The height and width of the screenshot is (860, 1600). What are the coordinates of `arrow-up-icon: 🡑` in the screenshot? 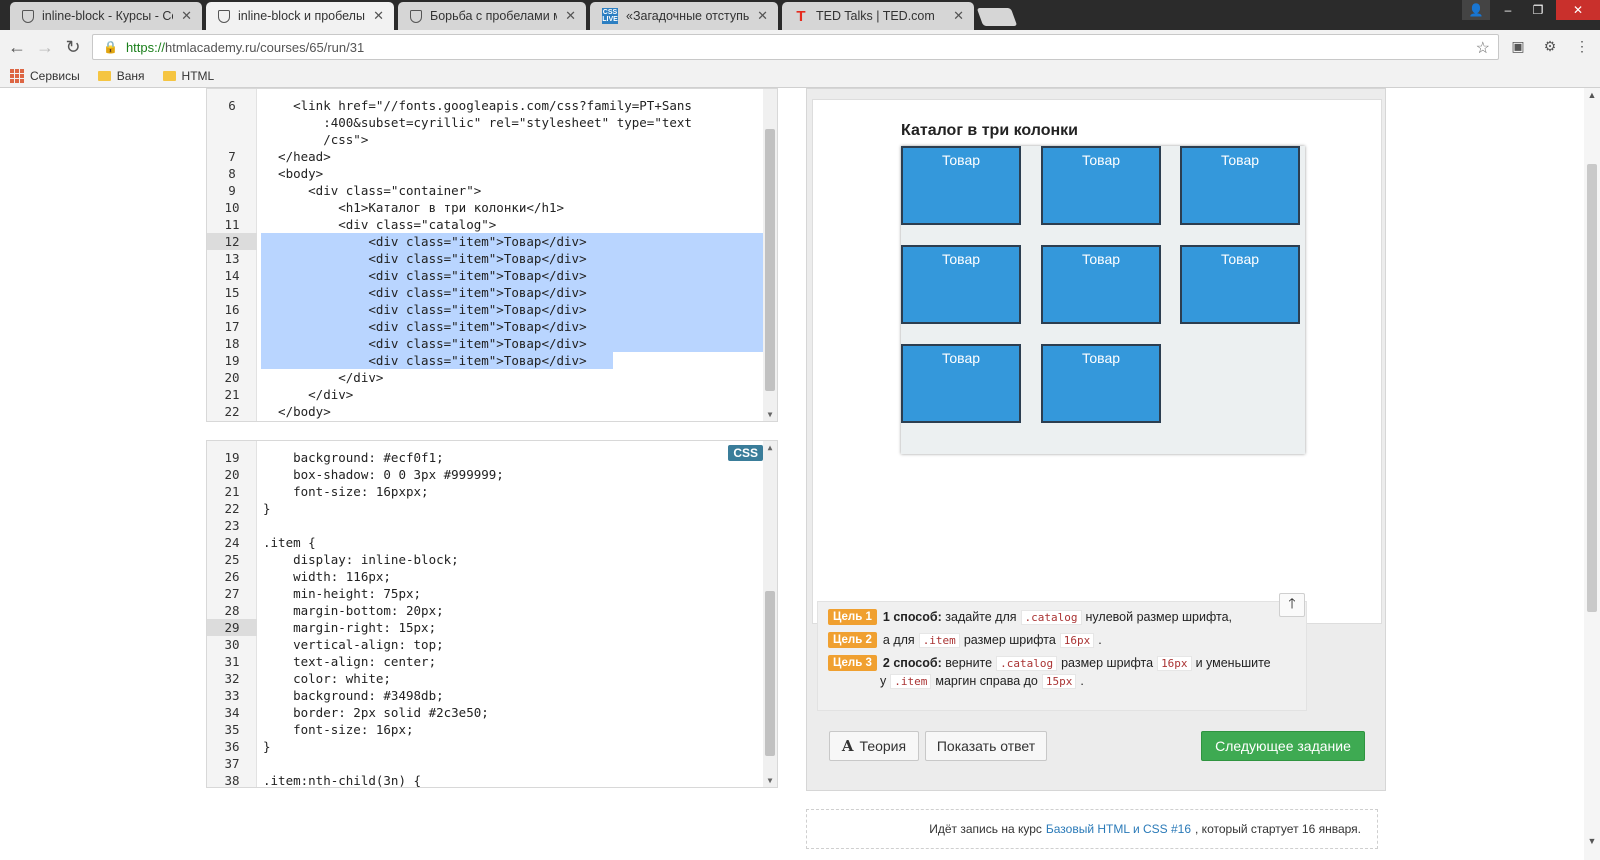 It's located at (1292, 605).